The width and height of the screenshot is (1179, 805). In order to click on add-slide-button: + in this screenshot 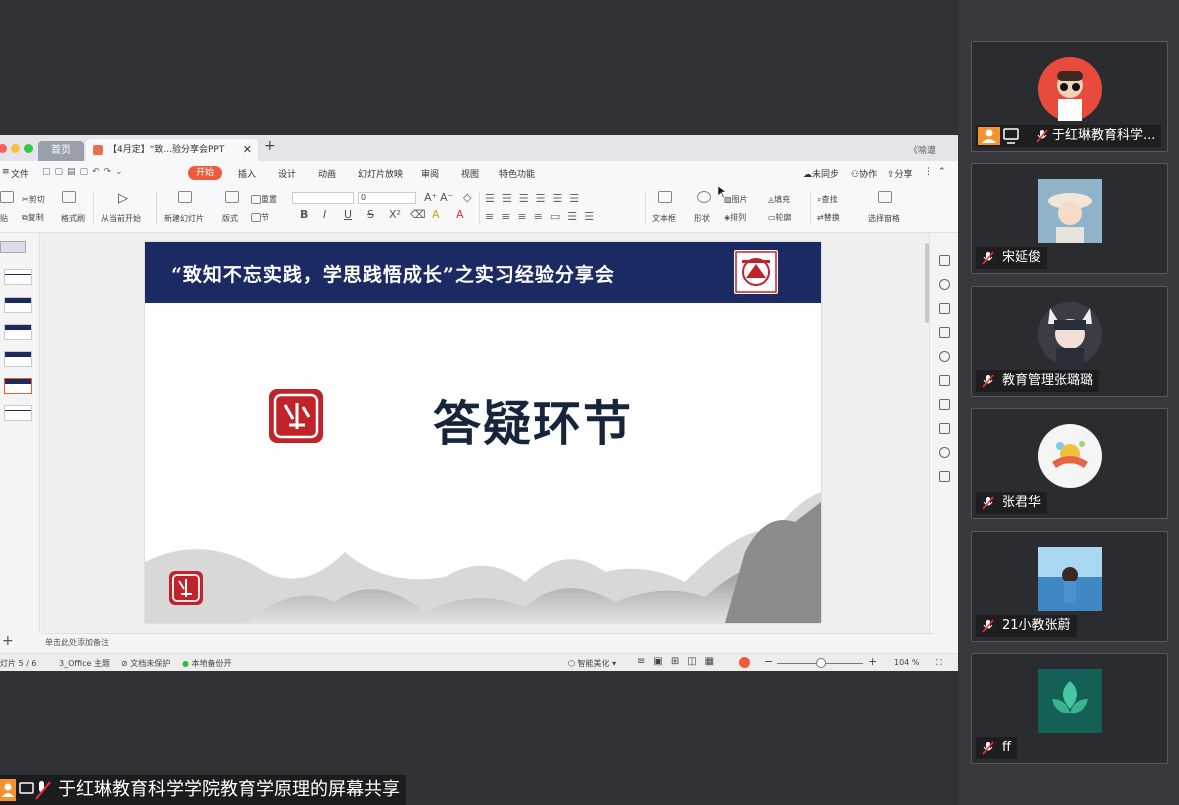, I will do `click(8, 641)`.